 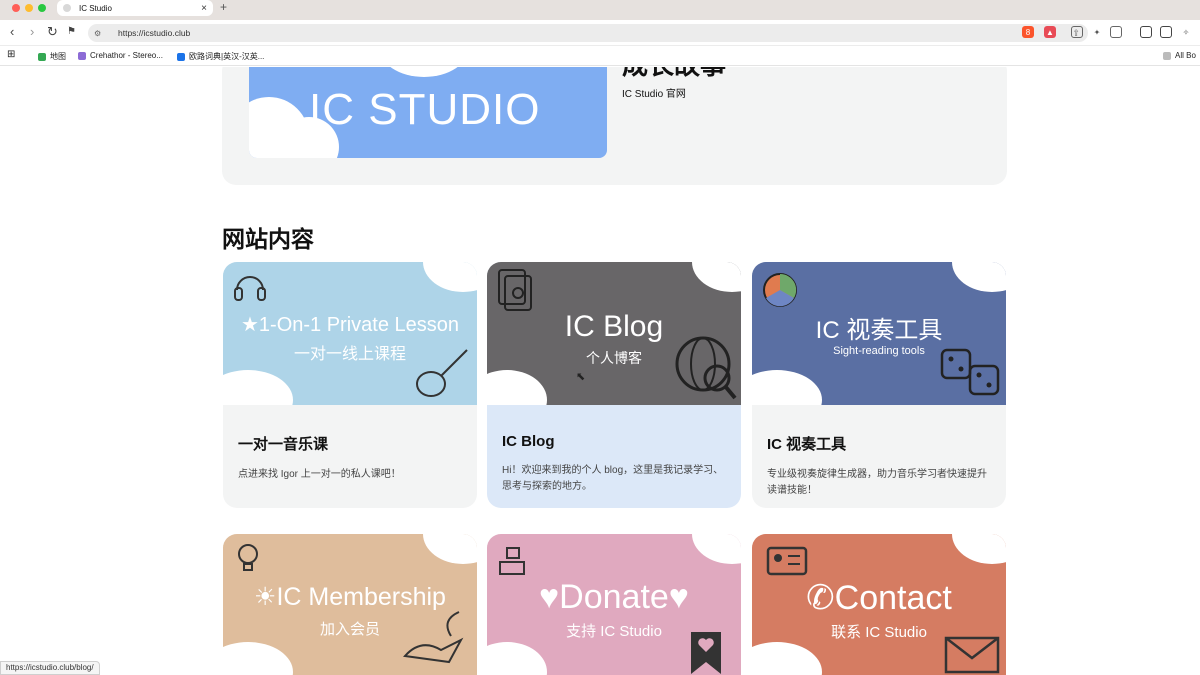 What do you see at coordinates (67, 8) in the screenshot?
I see `favicon-icon` at bounding box center [67, 8].